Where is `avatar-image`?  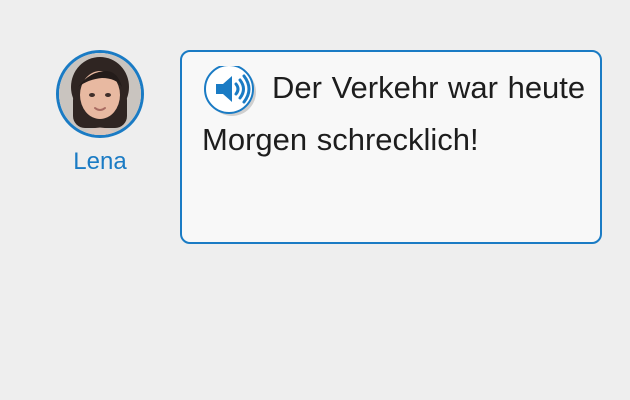 avatar-image is located at coordinates (100, 94).